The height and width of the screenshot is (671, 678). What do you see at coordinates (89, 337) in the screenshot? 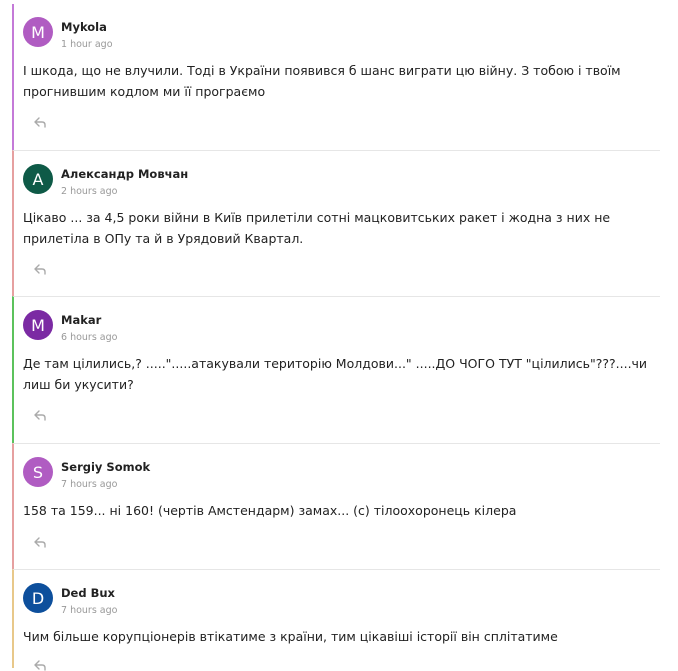
I see `comment-timestamp: 6 hours ago` at bounding box center [89, 337].